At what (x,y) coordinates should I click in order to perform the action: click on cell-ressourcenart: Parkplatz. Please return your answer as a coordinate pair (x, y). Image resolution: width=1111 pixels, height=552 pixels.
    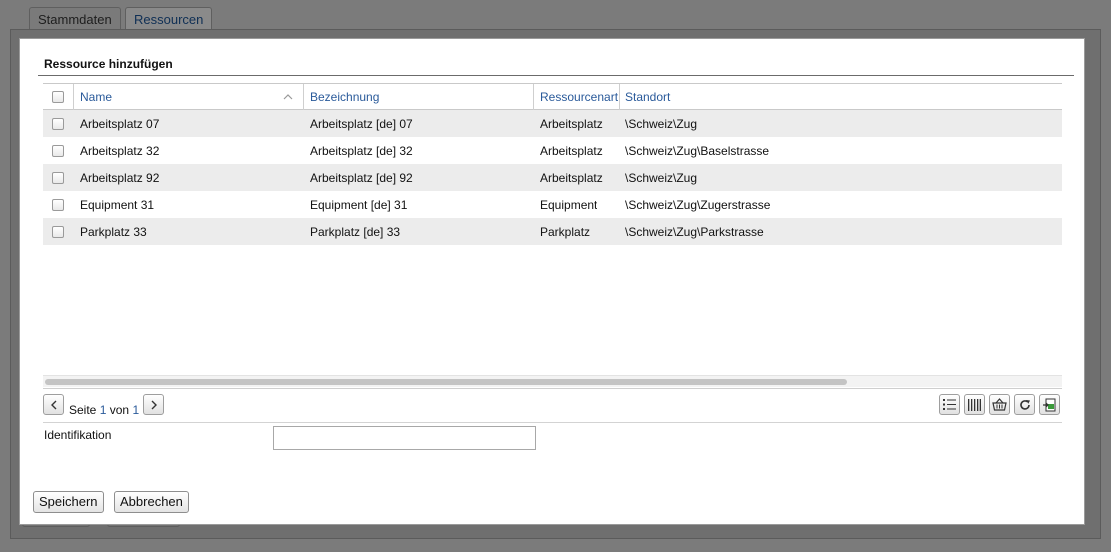
    Looking at the image, I should click on (565, 232).